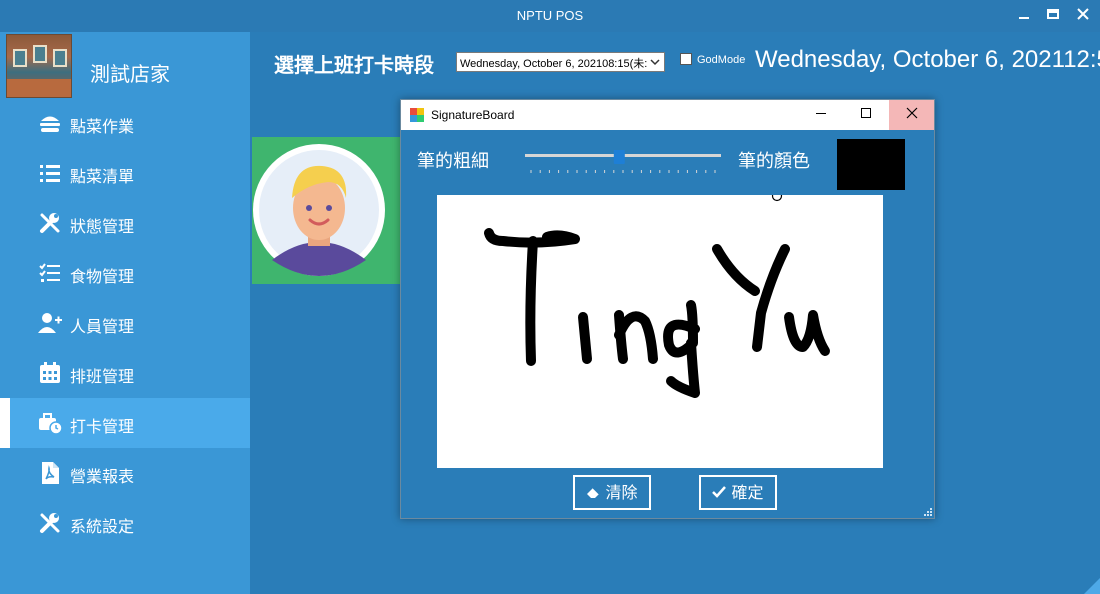 The image size is (1100, 594). What do you see at coordinates (1092, 586) in the screenshot?
I see `window-corner-decoration` at bounding box center [1092, 586].